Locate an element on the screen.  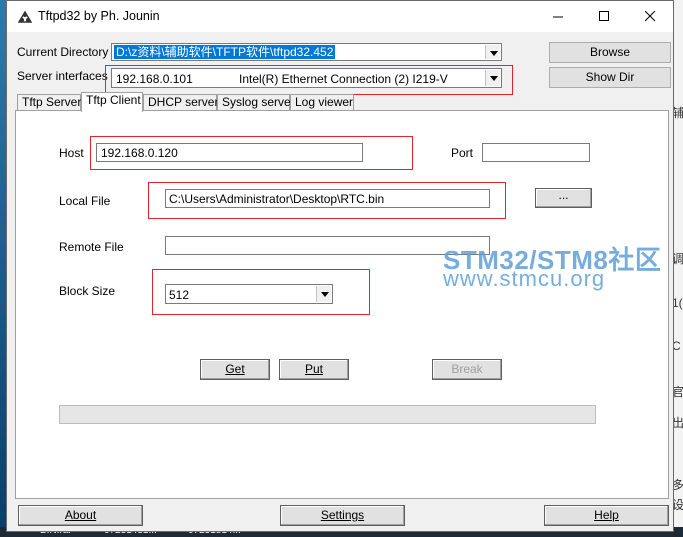
server-interfaces-label: Server interfaces is located at coordinates (62, 76).